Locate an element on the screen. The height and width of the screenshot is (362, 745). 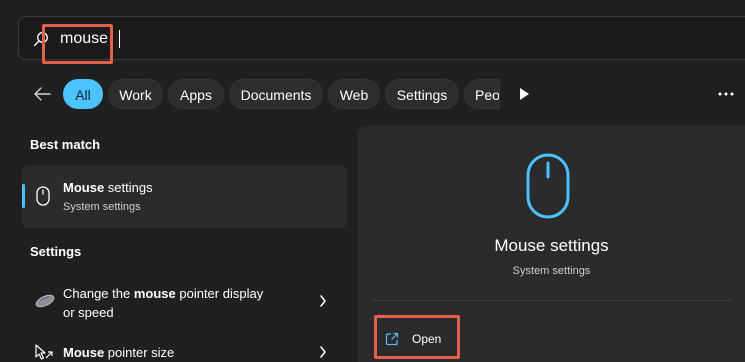
search-input: mouse is located at coordinates (381, 38).